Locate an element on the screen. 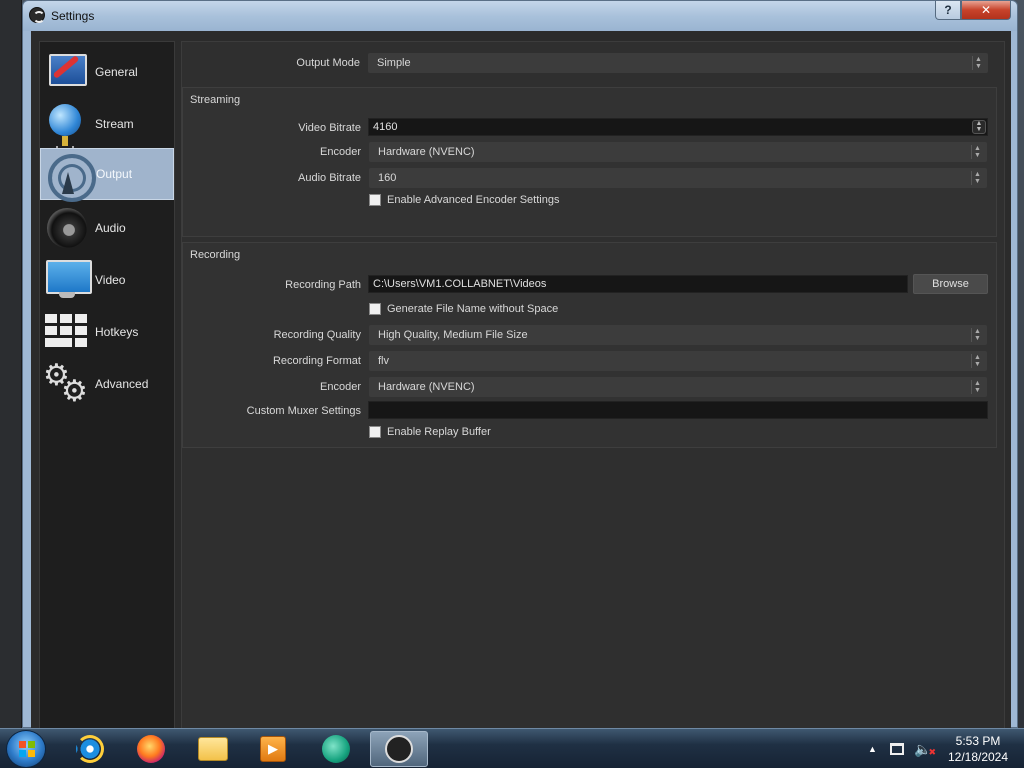  no-space-checkbox is located at coordinates (375, 309).